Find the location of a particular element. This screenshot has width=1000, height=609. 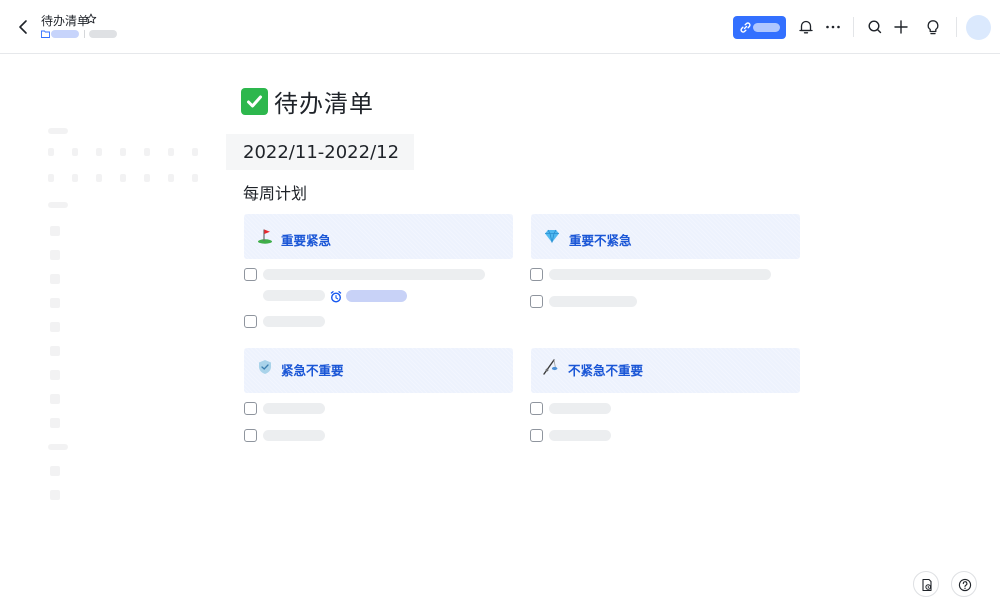

fishing-pole-icon is located at coordinates (550, 367).